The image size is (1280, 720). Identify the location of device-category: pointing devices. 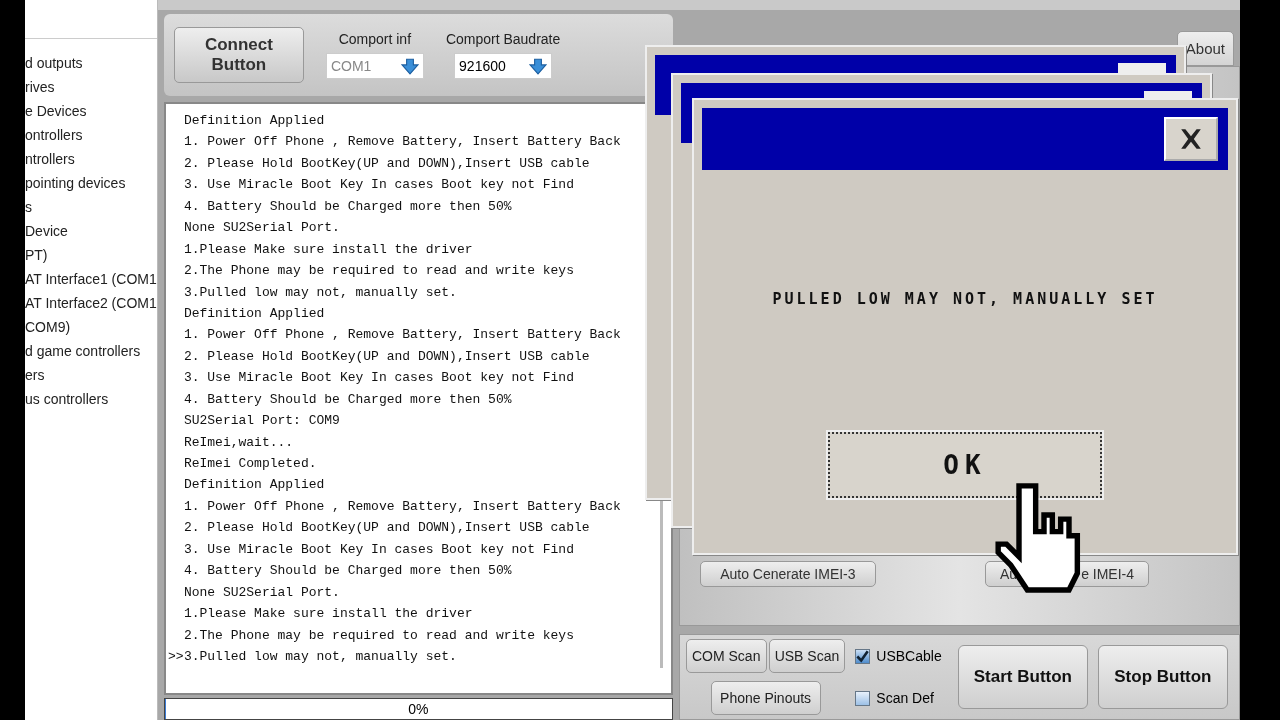
(91, 183).